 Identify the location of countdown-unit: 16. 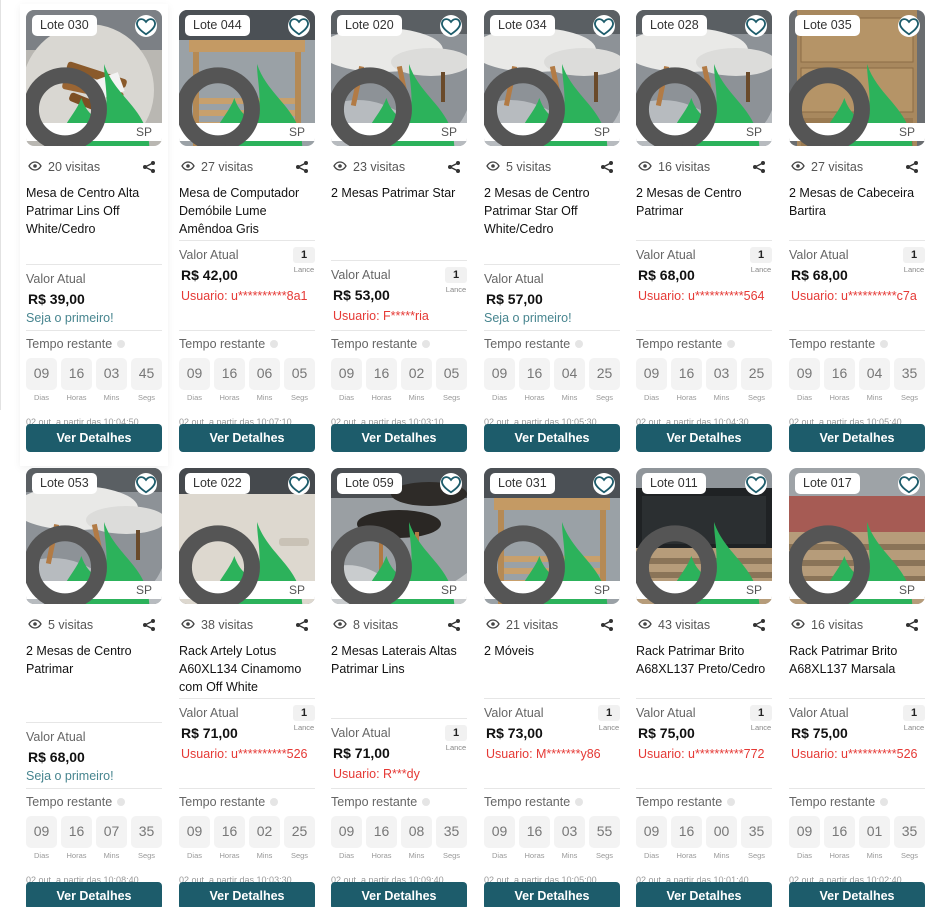
(534, 374).